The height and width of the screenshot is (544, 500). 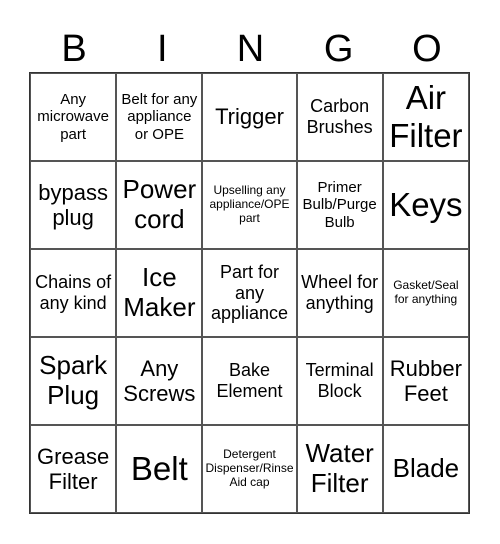 I want to click on bingo-cell: Belt, so click(x=159, y=469).